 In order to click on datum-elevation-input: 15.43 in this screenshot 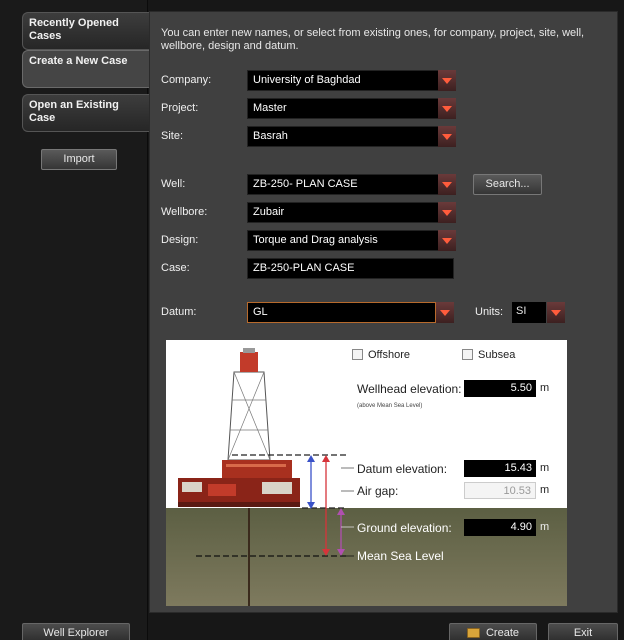, I will do `click(500, 468)`.